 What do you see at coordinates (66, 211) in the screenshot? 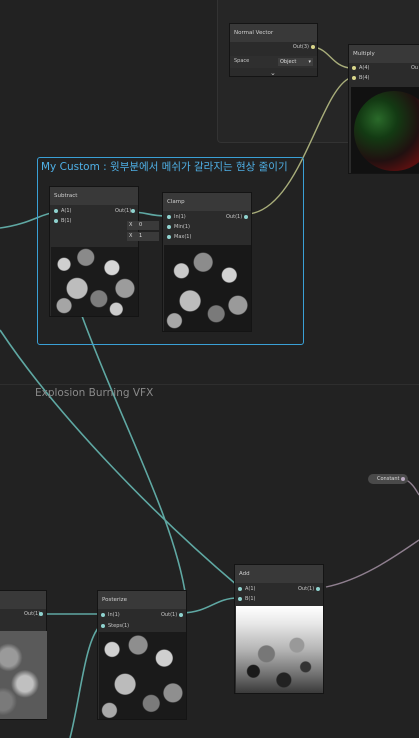
I see `subtract-input-a: A(1)` at bounding box center [66, 211].